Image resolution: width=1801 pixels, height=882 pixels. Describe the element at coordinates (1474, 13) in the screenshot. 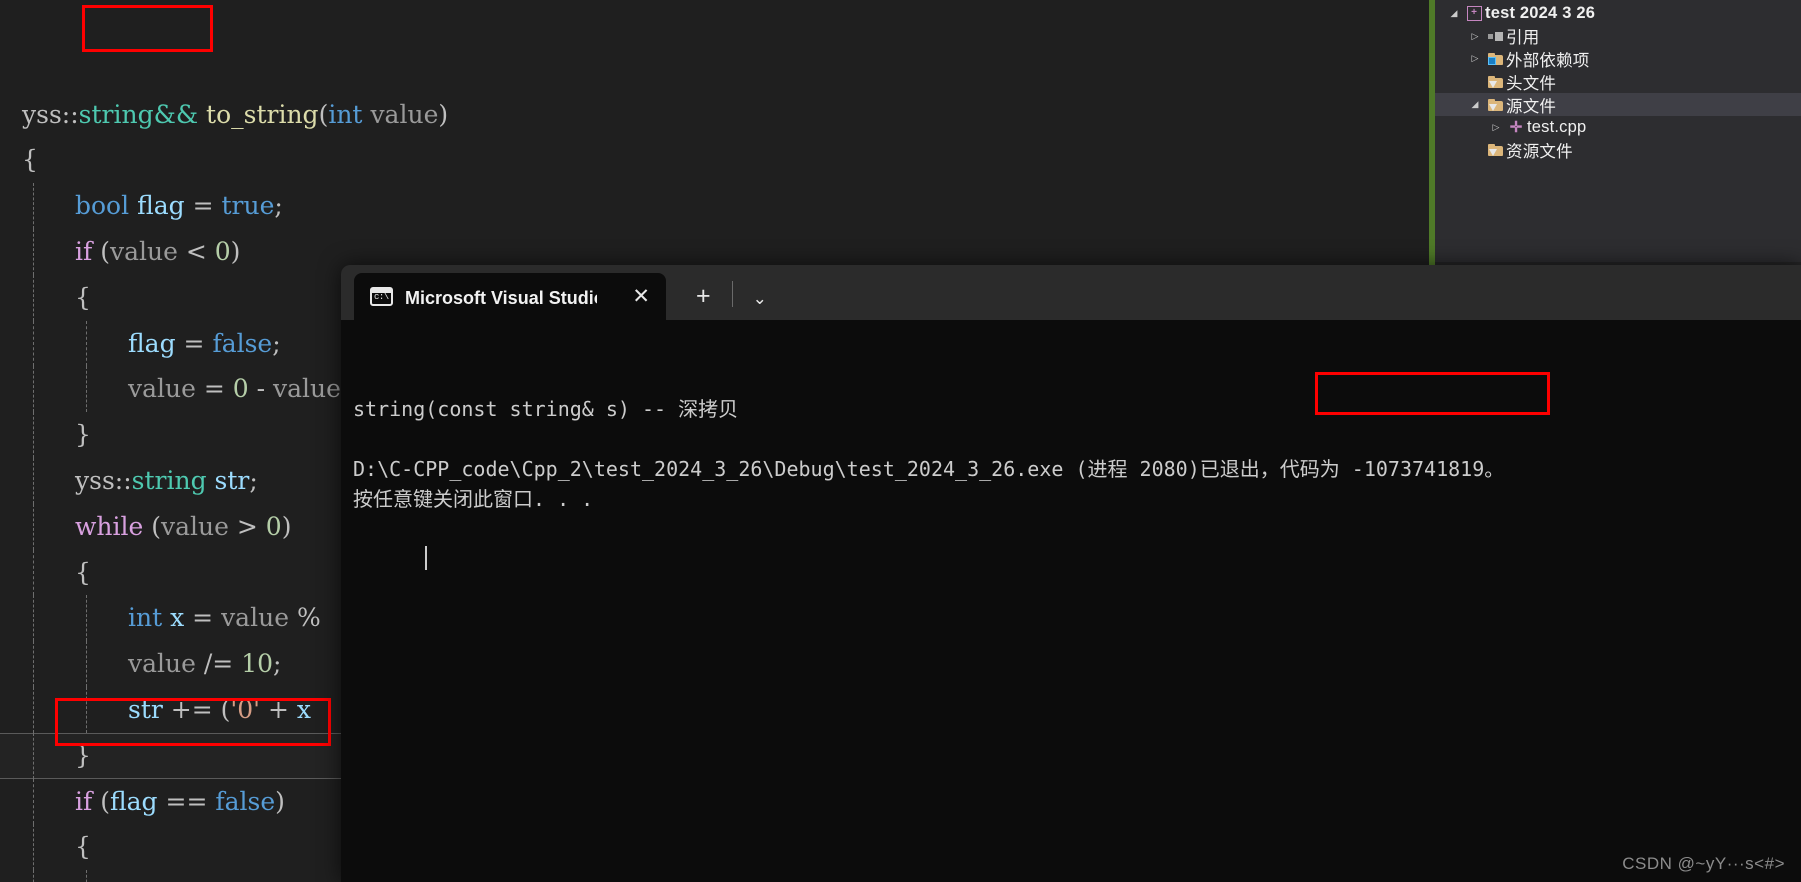

I see `cpp-project-icon: +` at that location.